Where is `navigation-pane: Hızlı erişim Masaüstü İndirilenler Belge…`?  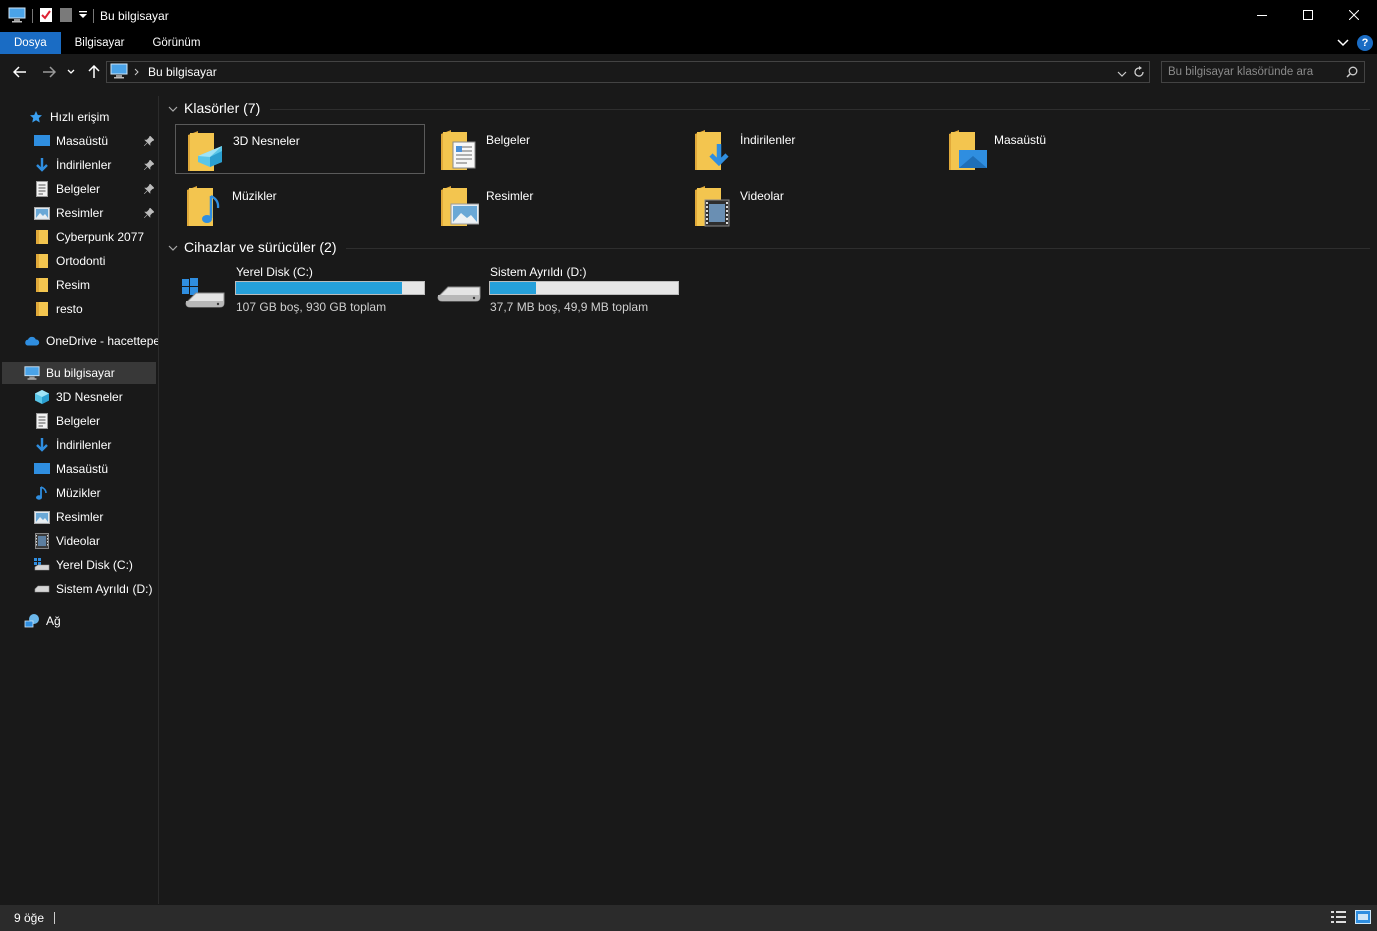
navigation-pane: Hızlı erişim Masaüstü İndirilenler Belge… is located at coordinates (79, 500).